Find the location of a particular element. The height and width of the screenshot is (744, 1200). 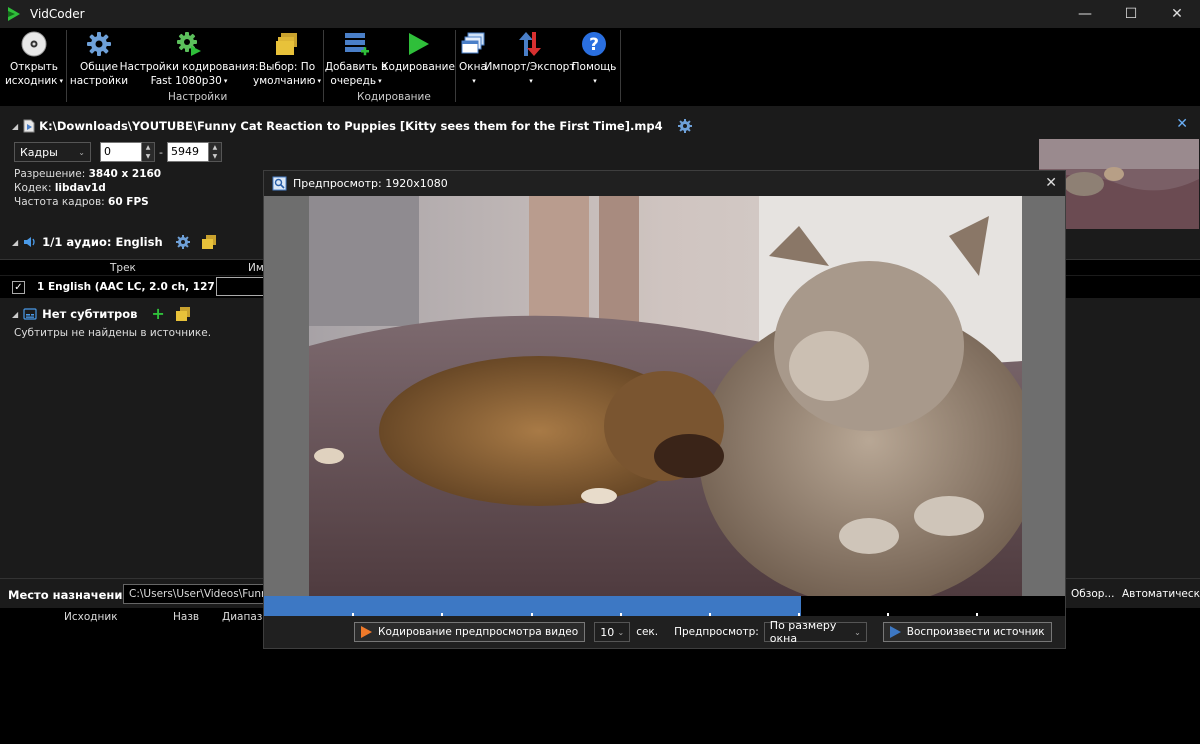

vidcoder-logo-icon is located at coordinates (14, 14).